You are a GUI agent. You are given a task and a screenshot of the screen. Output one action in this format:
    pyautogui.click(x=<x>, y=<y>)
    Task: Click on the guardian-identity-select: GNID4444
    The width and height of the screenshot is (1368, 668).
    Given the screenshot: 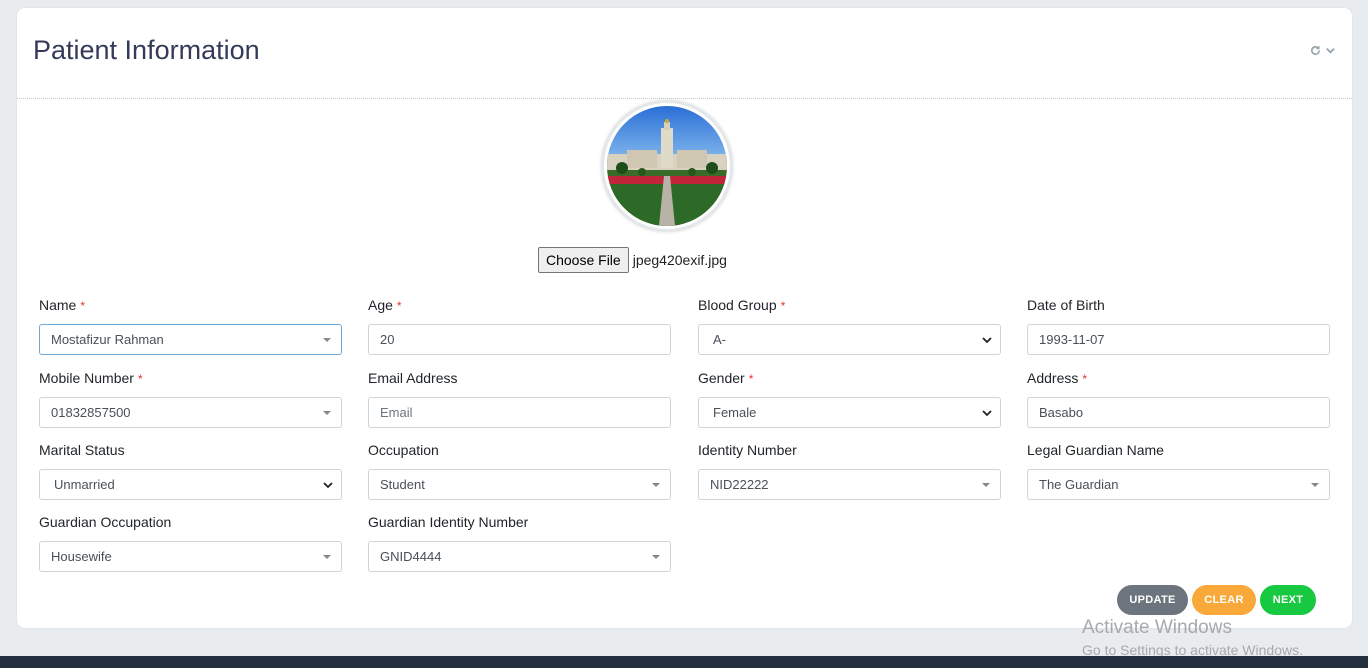 What is the action you would take?
    pyautogui.click(x=519, y=556)
    